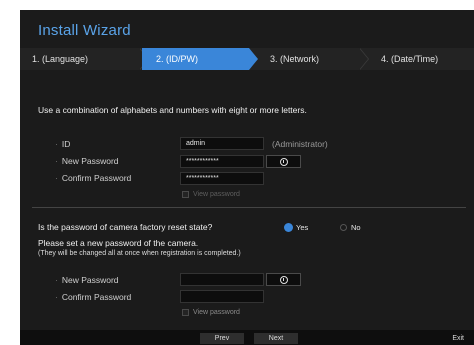 This screenshot has width=474, height=345. I want to click on new-password-label: · New Password, so click(87, 161).